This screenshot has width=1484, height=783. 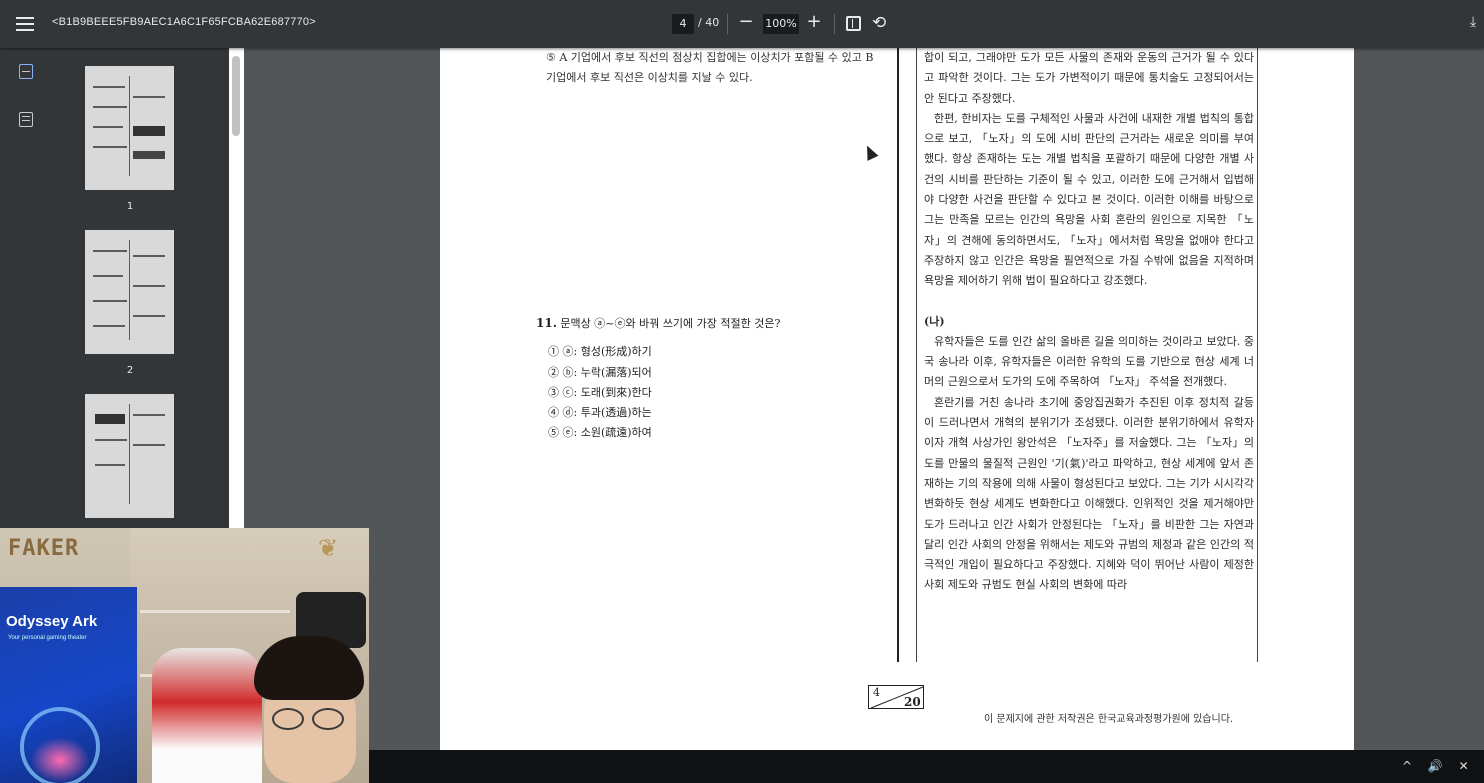 What do you see at coordinates (912, 702) in the screenshot?
I see `page-total-number: 20` at bounding box center [912, 702].